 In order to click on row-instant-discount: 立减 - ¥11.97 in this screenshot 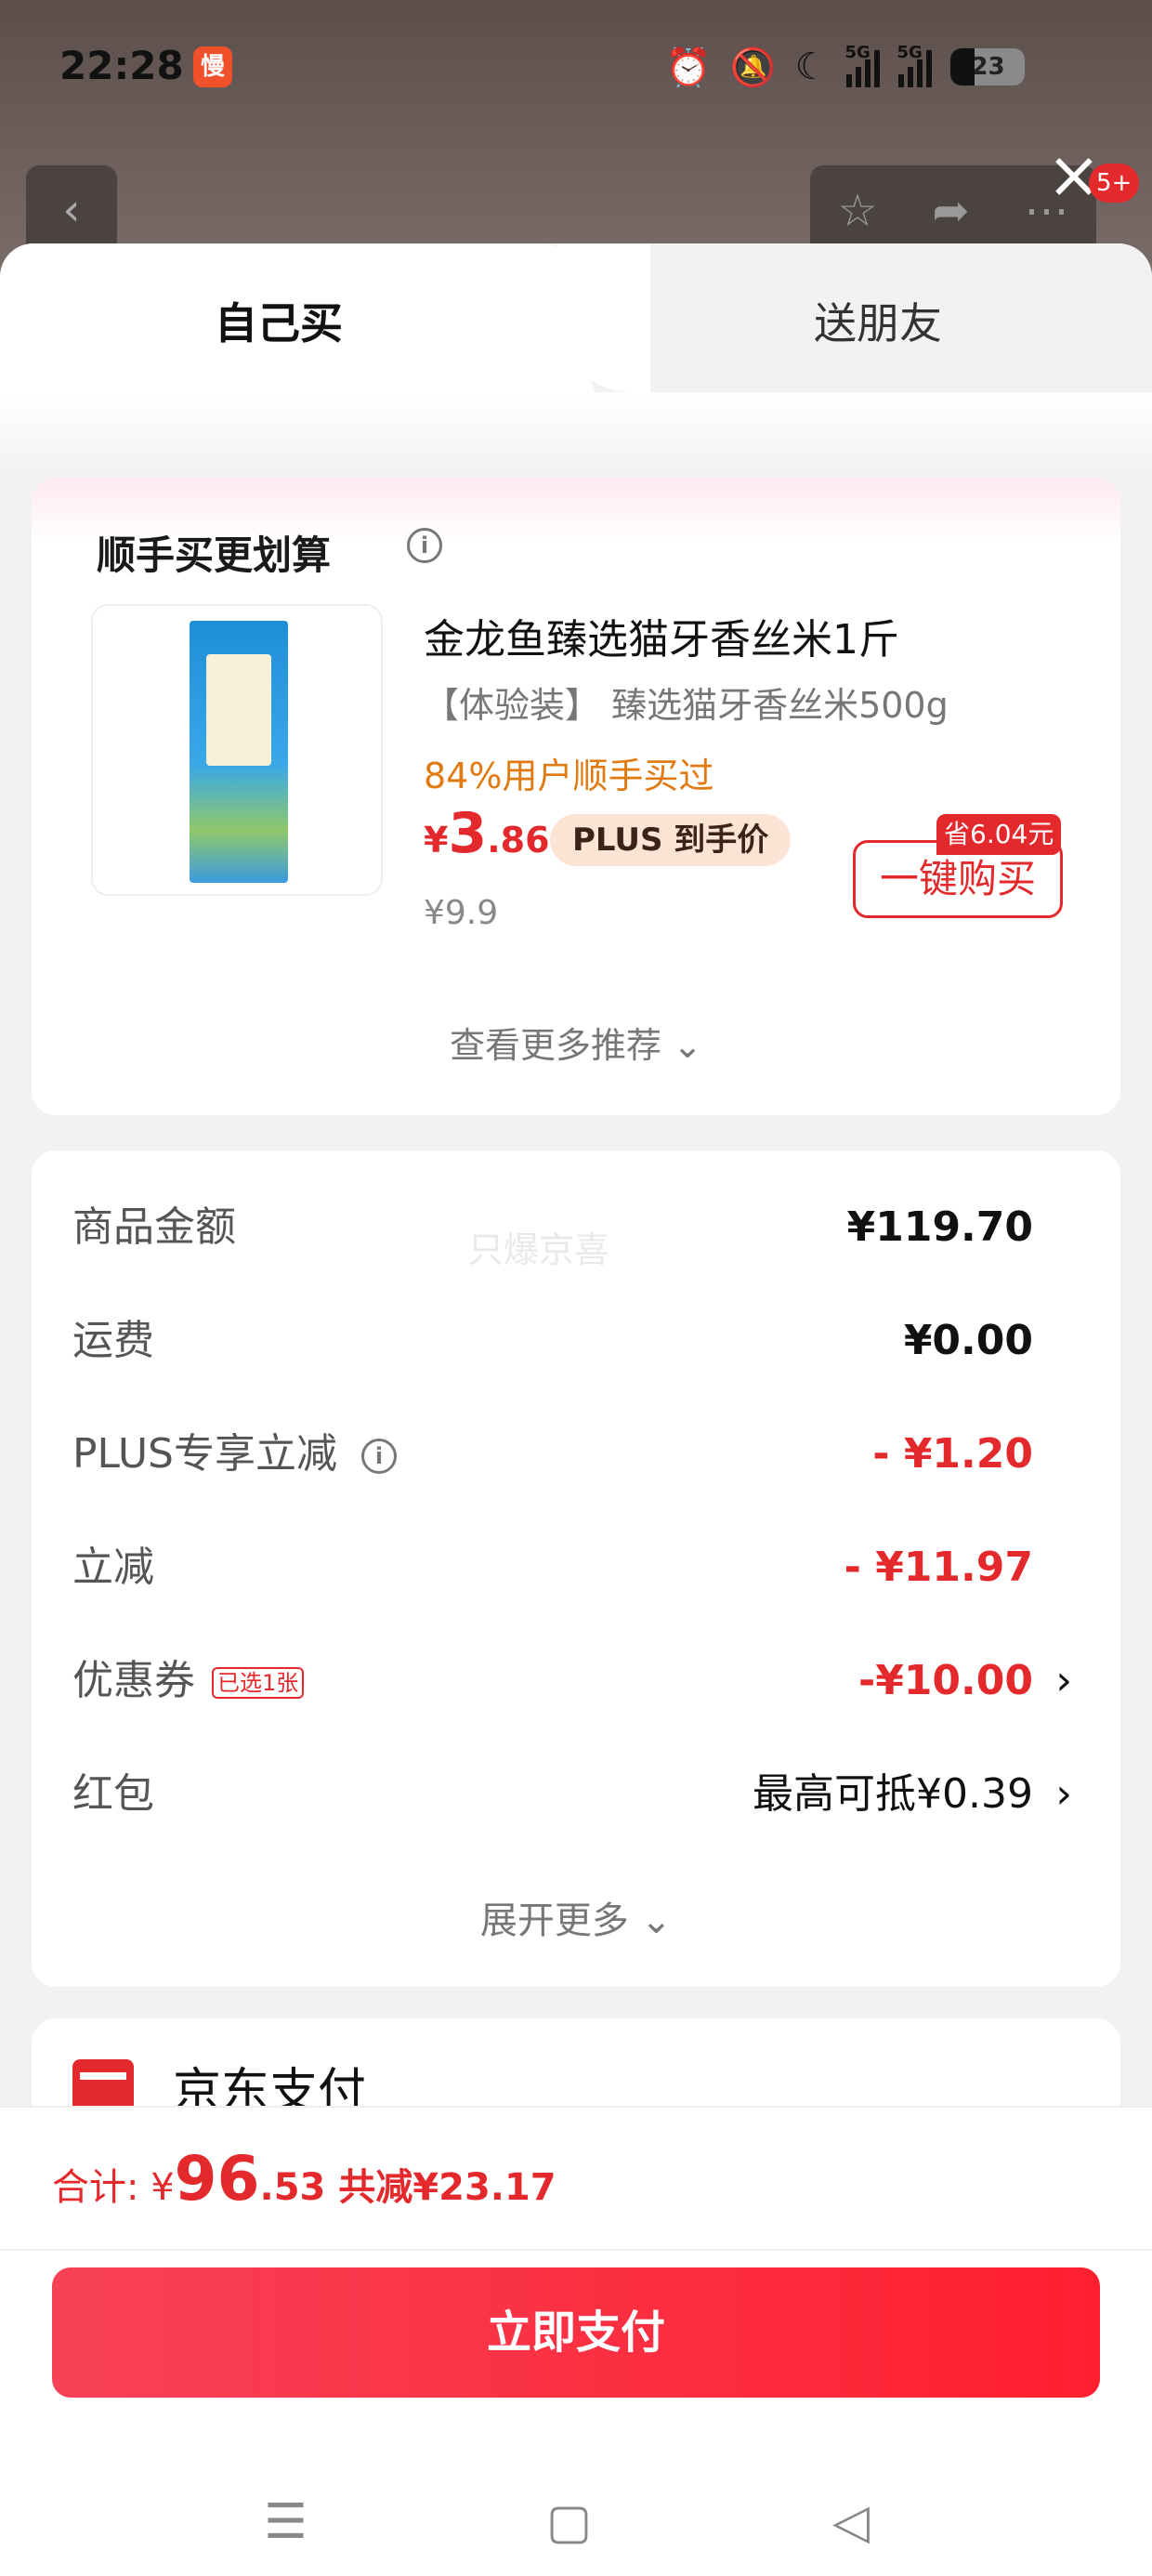, I will do `click(569, 1567)`.